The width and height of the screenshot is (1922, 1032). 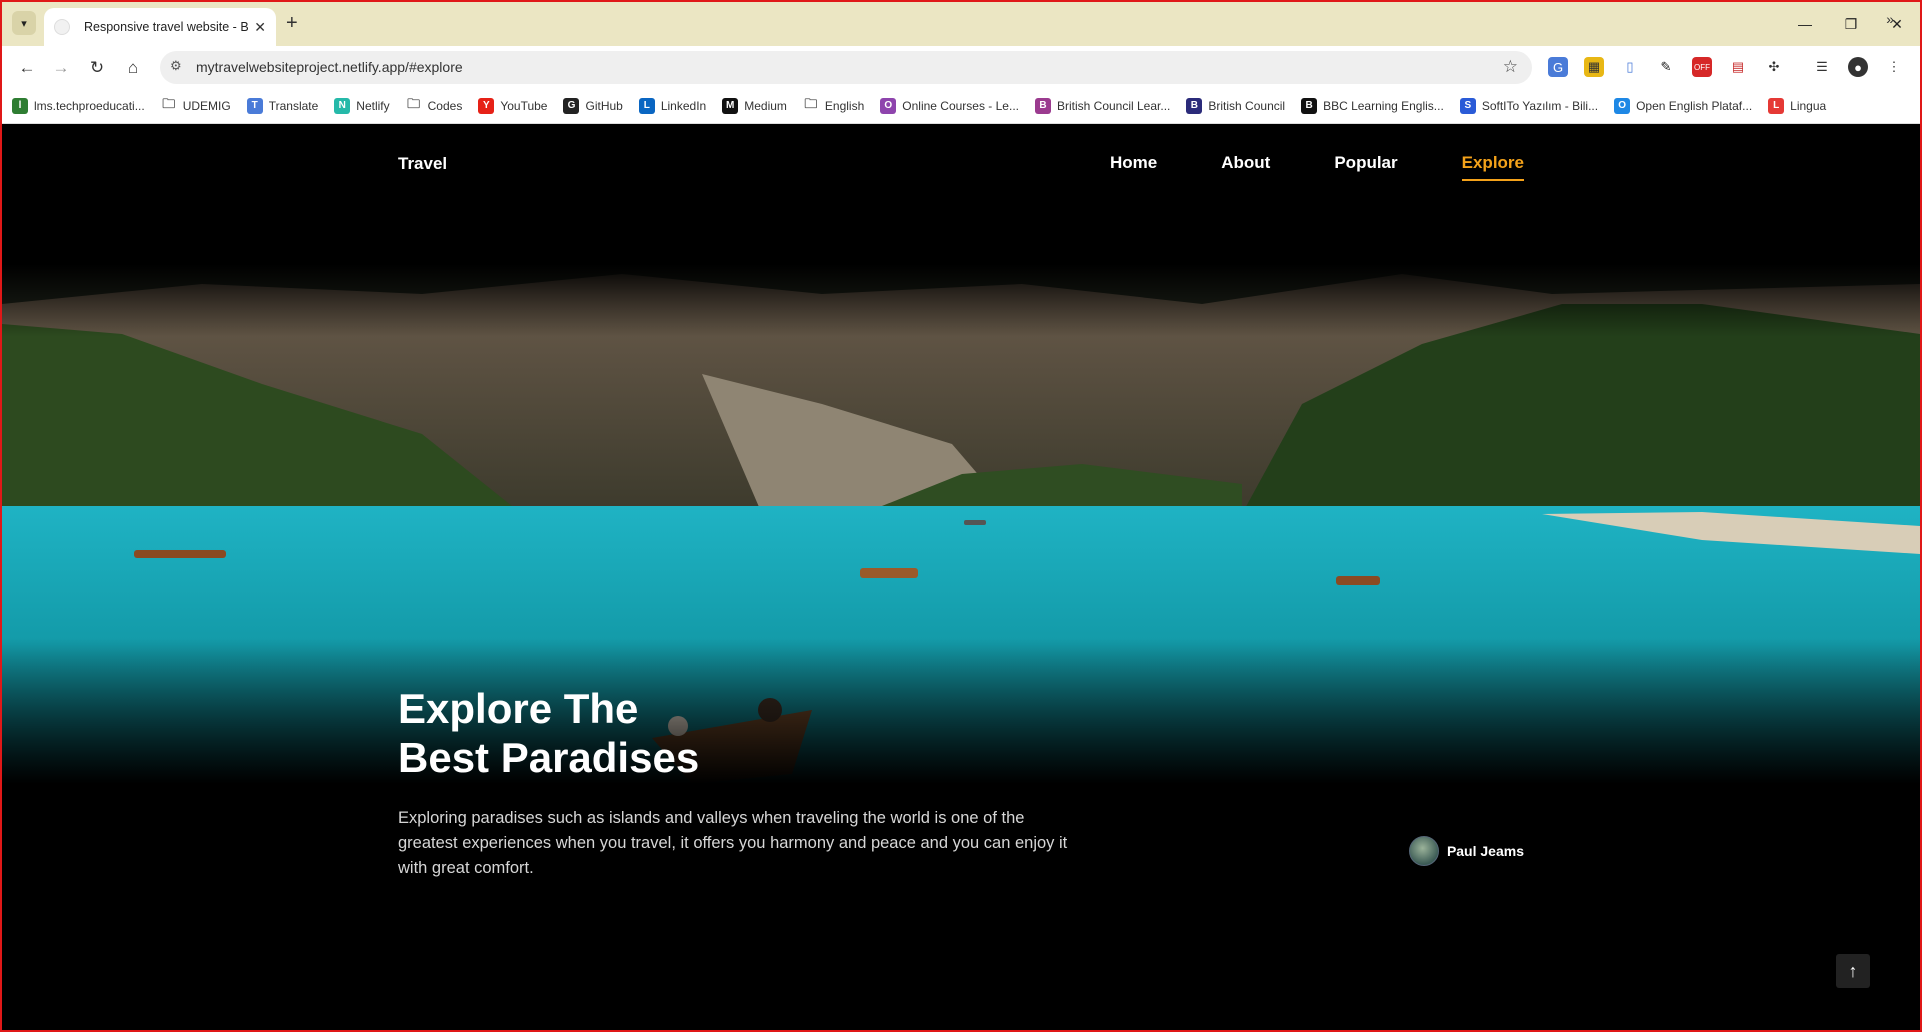 What do you see at coordinates (1245, 167) in the screenshot?
I see `nav-link-about: About` at bounding box center [1245, 167].